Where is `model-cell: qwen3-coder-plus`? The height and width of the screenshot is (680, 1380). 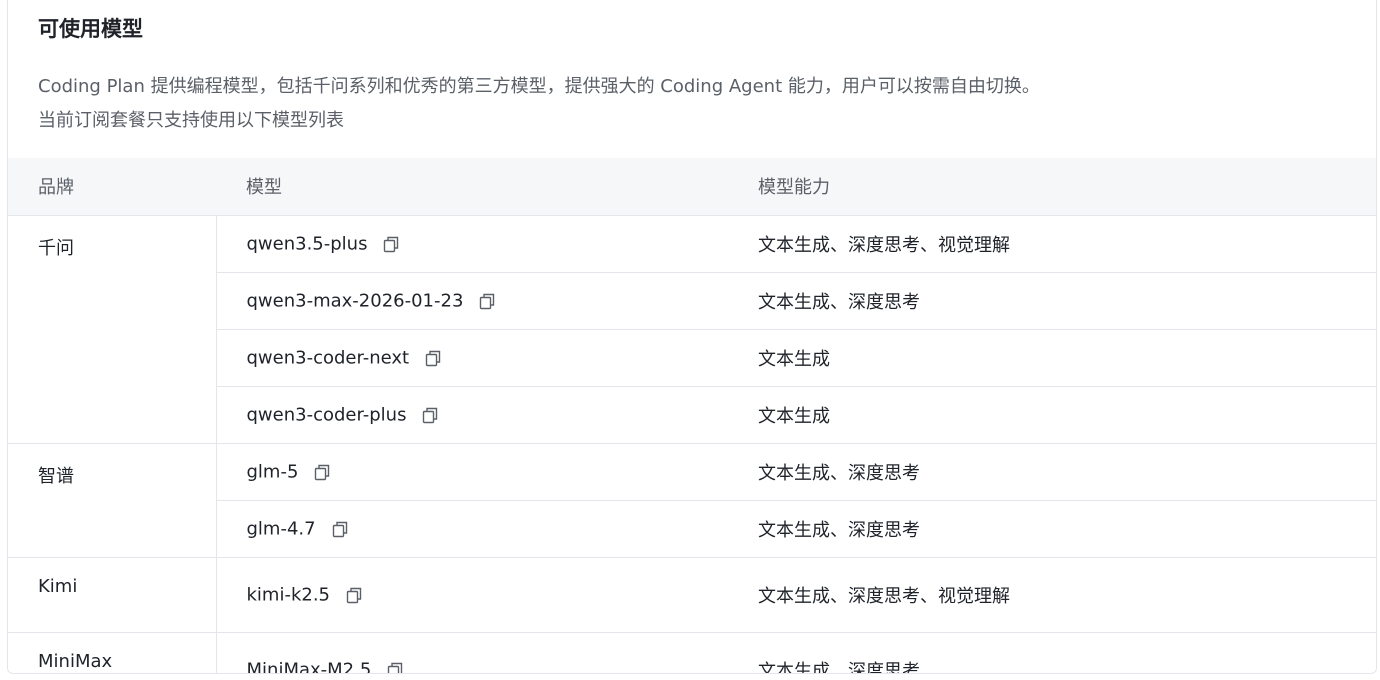 model-cell: qwen3-coder-plus is located at coordinates (472, 415).